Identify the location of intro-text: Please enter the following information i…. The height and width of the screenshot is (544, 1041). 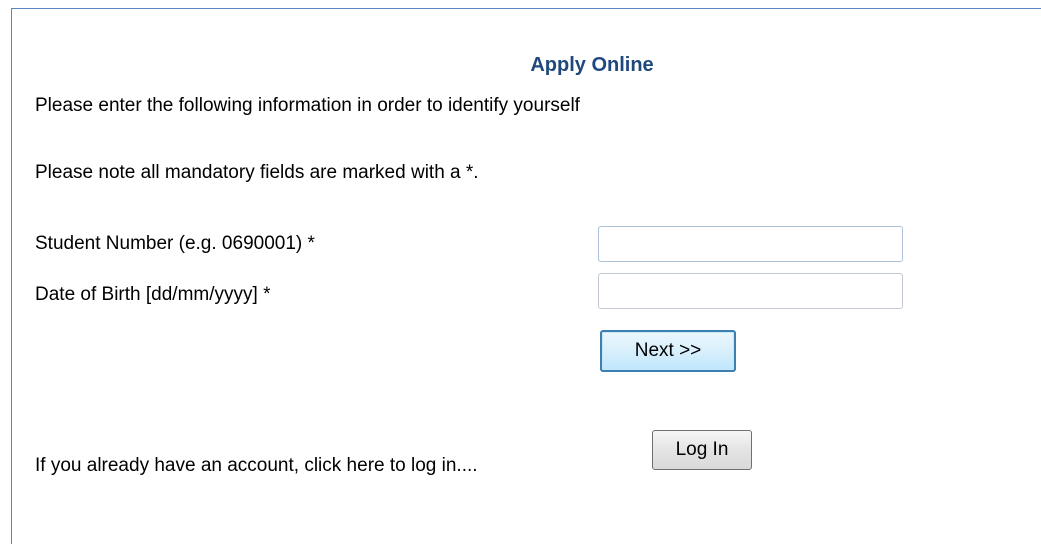
(307, 105).